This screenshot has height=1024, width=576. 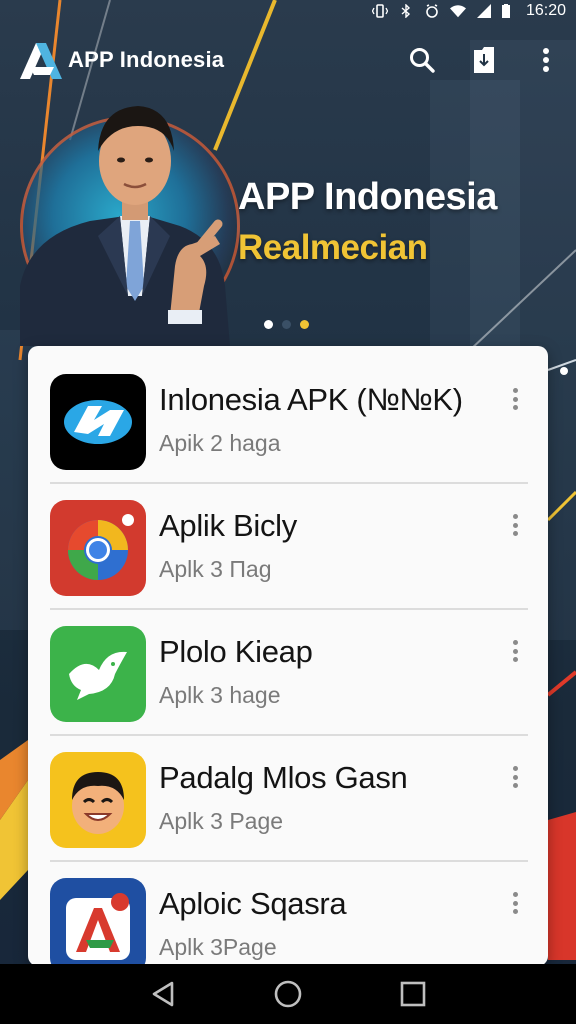 What do you see at coordinates (98, 422) in the screenshot?
I see `fingerprint-logo-icon` at bounding box center [98, 422].